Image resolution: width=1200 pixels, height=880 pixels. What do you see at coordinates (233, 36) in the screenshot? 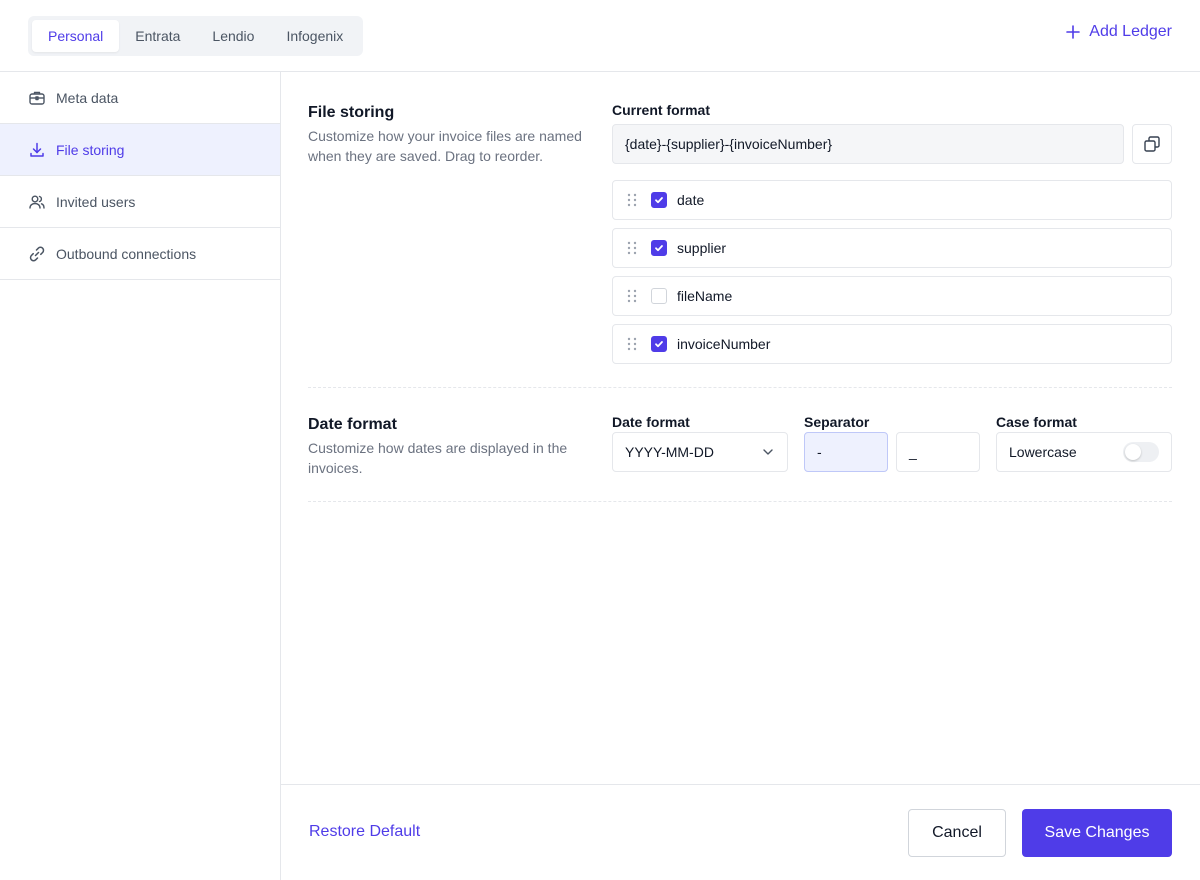
I see `tab-lendio: Lendio` at bounding box center [233, 36].